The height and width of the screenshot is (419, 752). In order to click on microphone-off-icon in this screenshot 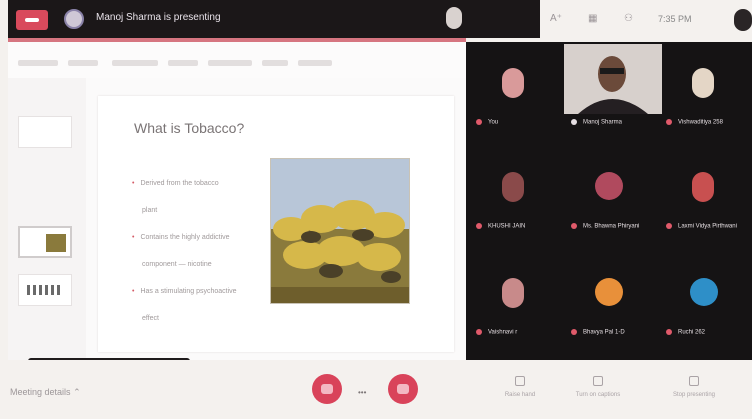, I will do `click(327, 389)`.